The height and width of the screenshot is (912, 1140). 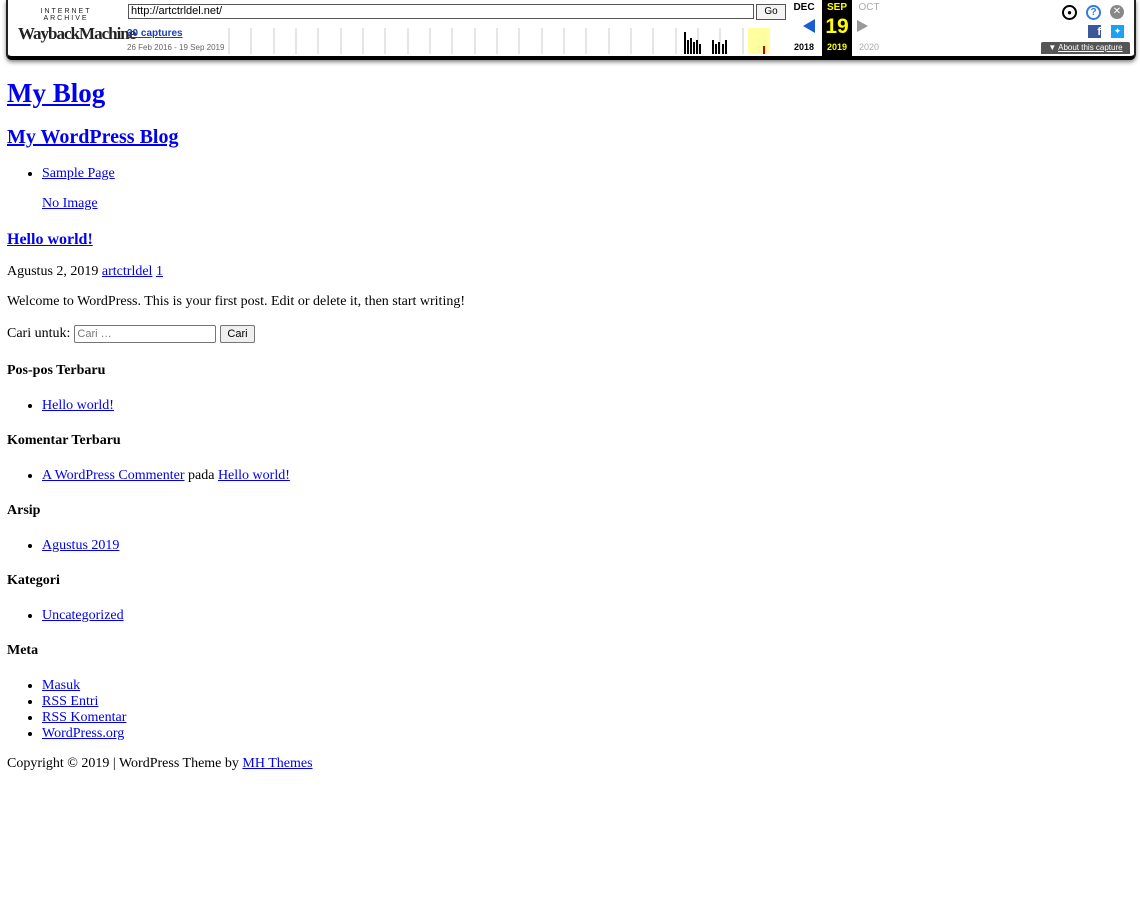 What do you see at coordinates (70, 701) in the screenshot?
I see `meta-rss-entries-link: RSS Entri` at bounding box center [70, 701].